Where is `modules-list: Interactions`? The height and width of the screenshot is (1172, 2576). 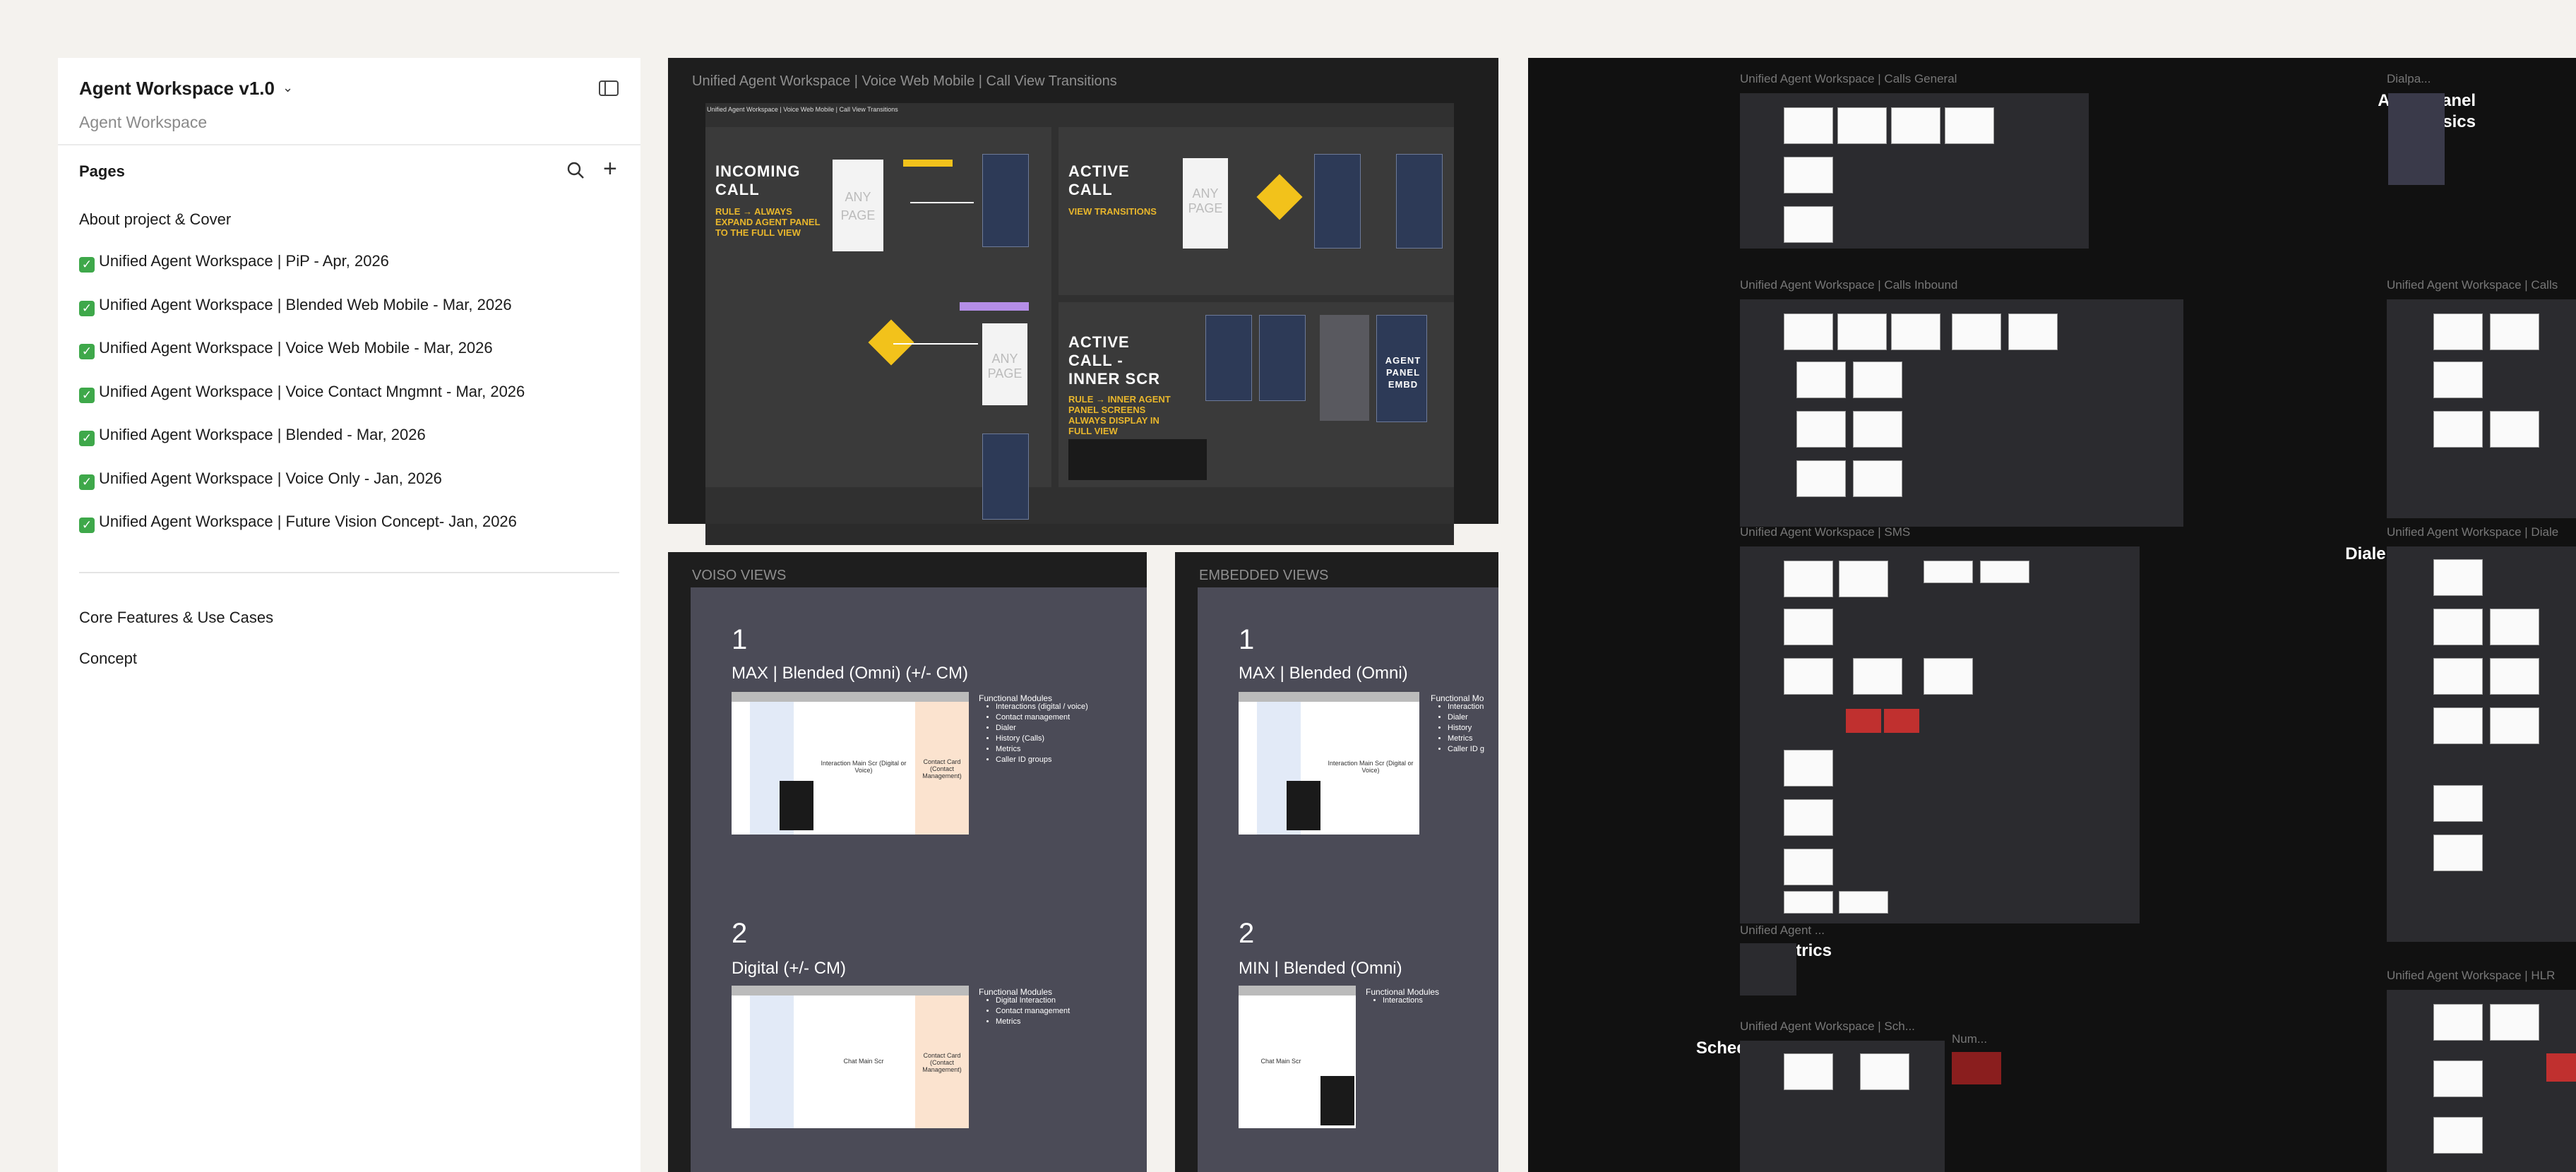 modules-list: Interactions is located at coordinates (1388, 1001).